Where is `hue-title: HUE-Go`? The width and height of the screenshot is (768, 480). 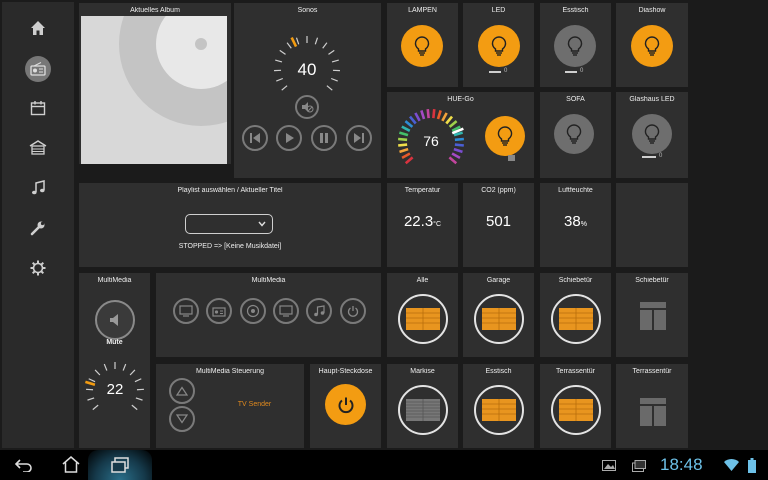 hue-title: HUE-Go is located at coordinates (460, 99).